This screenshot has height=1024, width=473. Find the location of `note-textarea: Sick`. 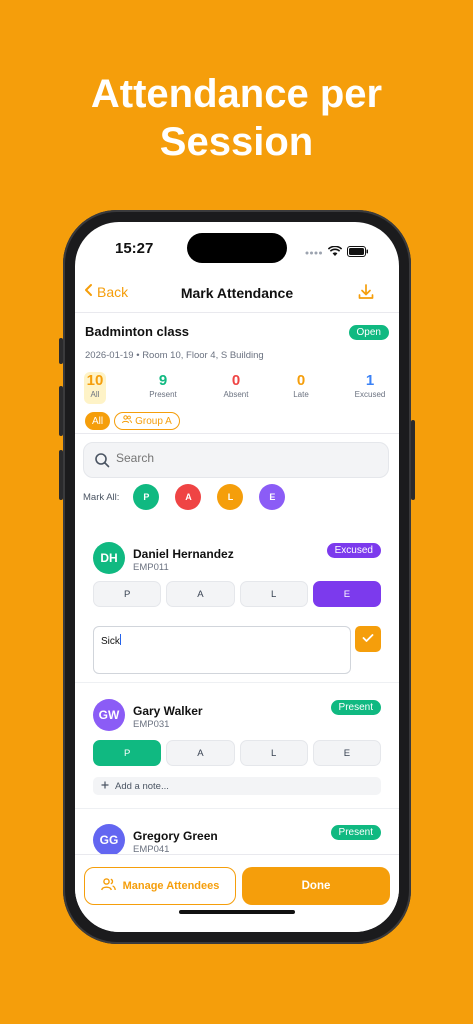

note-textarea: Sick is located at coordinates (222, 650).